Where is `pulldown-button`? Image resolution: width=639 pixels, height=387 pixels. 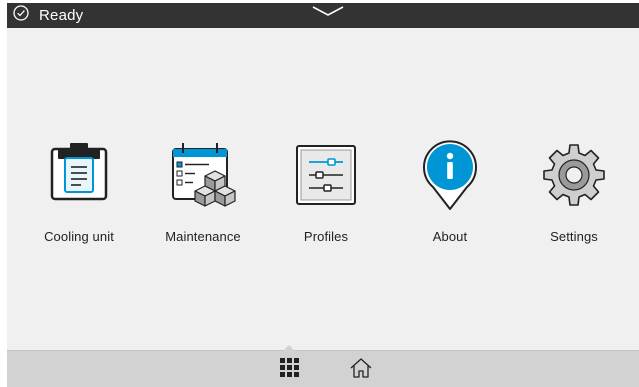
pulldown-button is located at coordinates (328, 13).